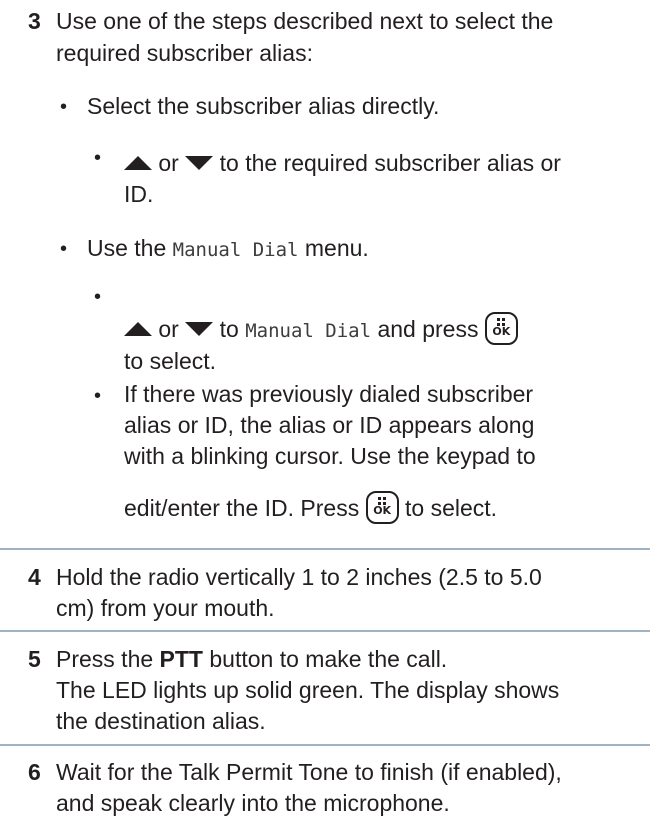  I want to click on step-text: required subscriber alias:, so click(184, 53).